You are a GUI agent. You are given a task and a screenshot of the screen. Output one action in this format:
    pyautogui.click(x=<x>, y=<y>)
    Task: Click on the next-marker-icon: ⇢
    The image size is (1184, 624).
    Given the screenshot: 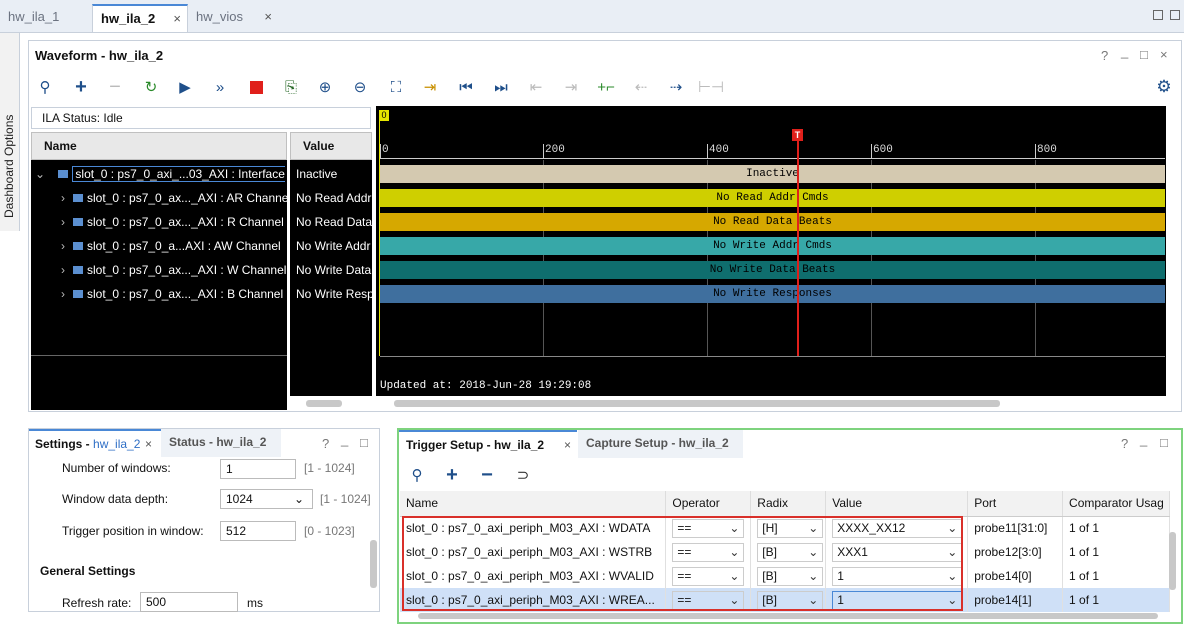 What is the action you would take?
    pyautogui.click(x=676, y=87)
    